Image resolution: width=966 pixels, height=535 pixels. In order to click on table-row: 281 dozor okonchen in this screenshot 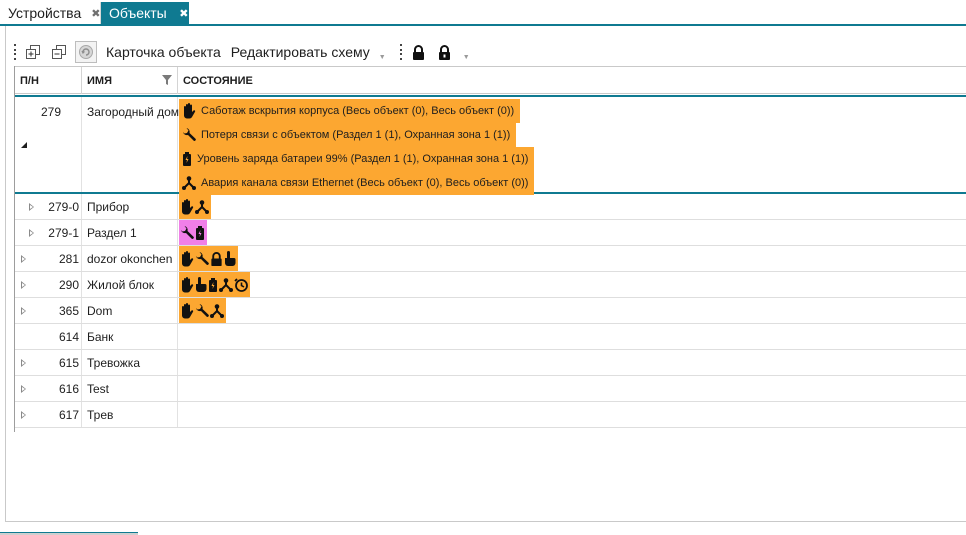, I will do `click(490, 259)`.